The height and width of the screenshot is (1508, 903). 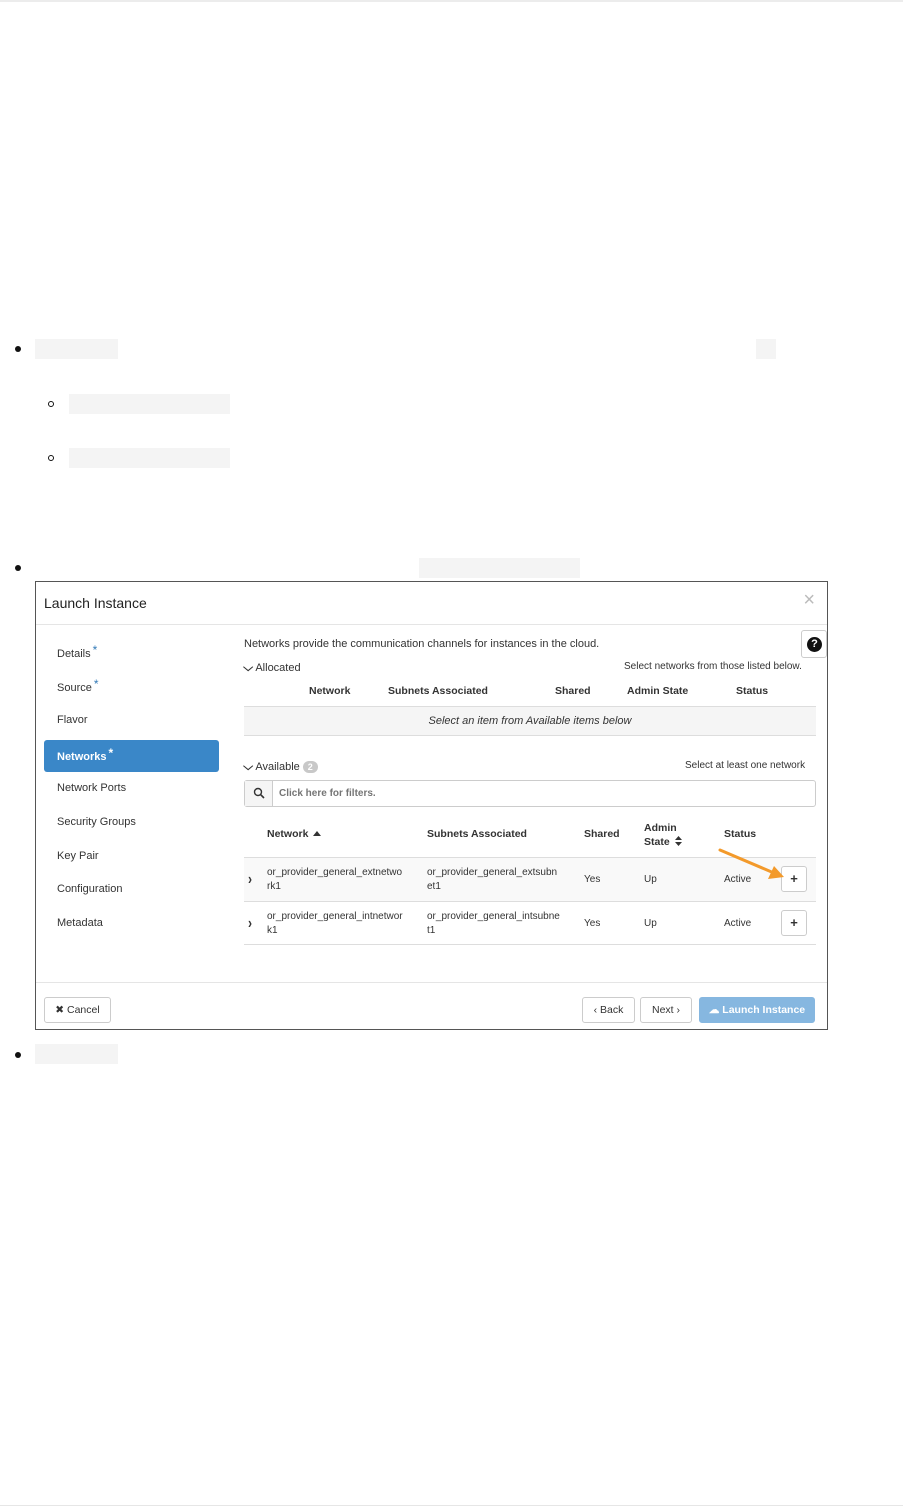 I want to click on search-icon, so click(x=259, y=793).